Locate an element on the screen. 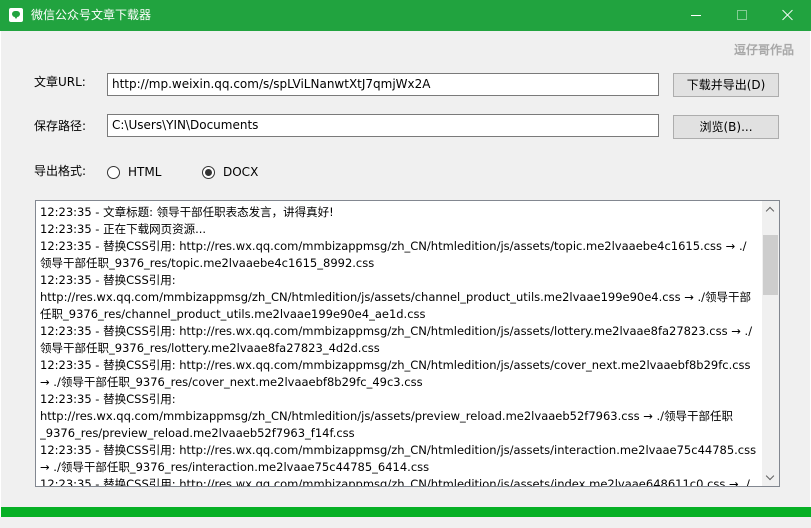 This screenshot has height=528, width=811. minimize-button is located at coordinates (696, 15).